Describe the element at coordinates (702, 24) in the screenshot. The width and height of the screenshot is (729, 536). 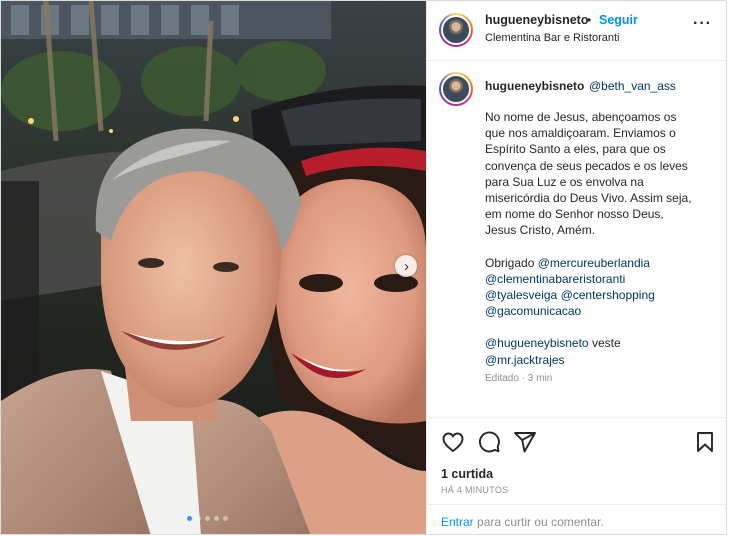
I see `more-options-icon: ···` at that location.